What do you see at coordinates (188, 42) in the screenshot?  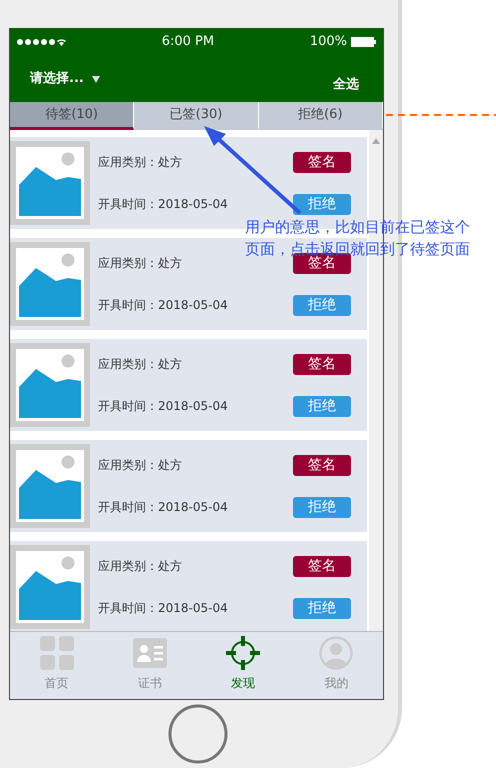 I see `status-time: 6:00 PM` at bounding box center [188, 42].